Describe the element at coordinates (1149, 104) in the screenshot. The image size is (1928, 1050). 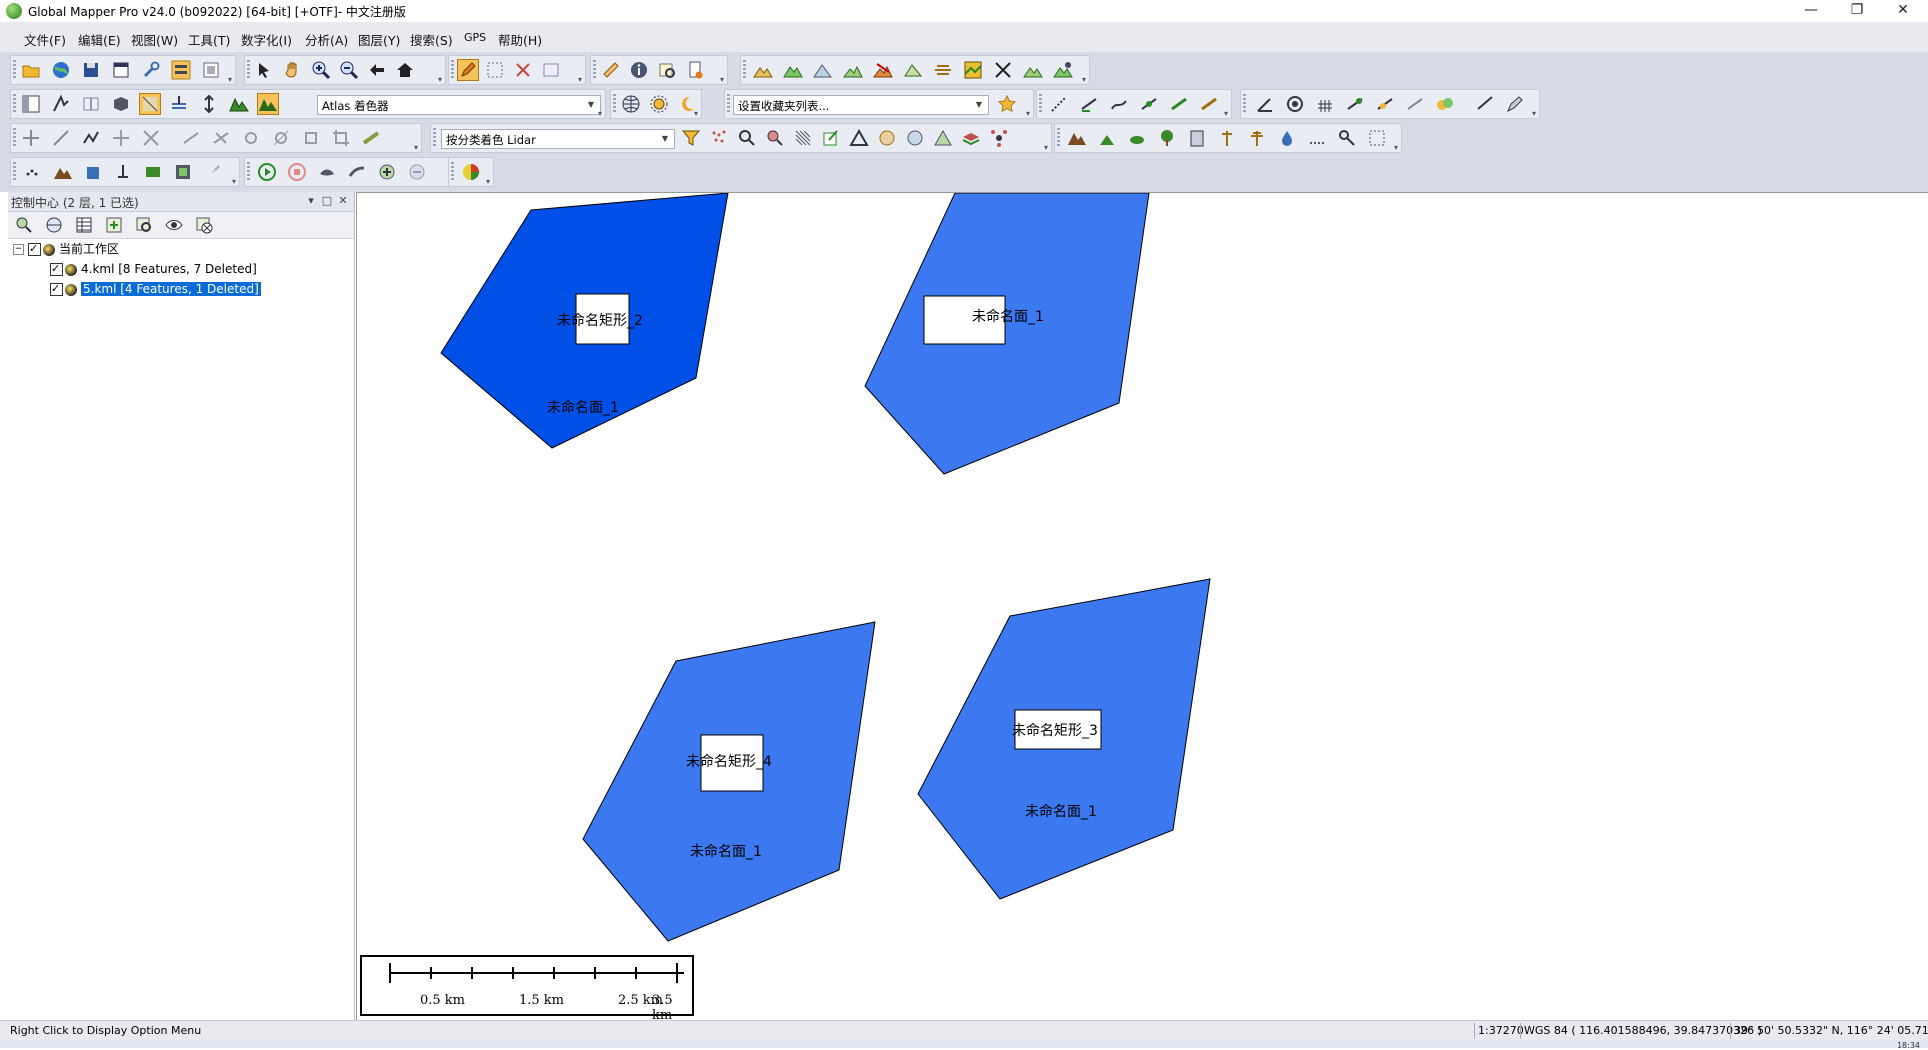
I see `line-split-icon` at that location.